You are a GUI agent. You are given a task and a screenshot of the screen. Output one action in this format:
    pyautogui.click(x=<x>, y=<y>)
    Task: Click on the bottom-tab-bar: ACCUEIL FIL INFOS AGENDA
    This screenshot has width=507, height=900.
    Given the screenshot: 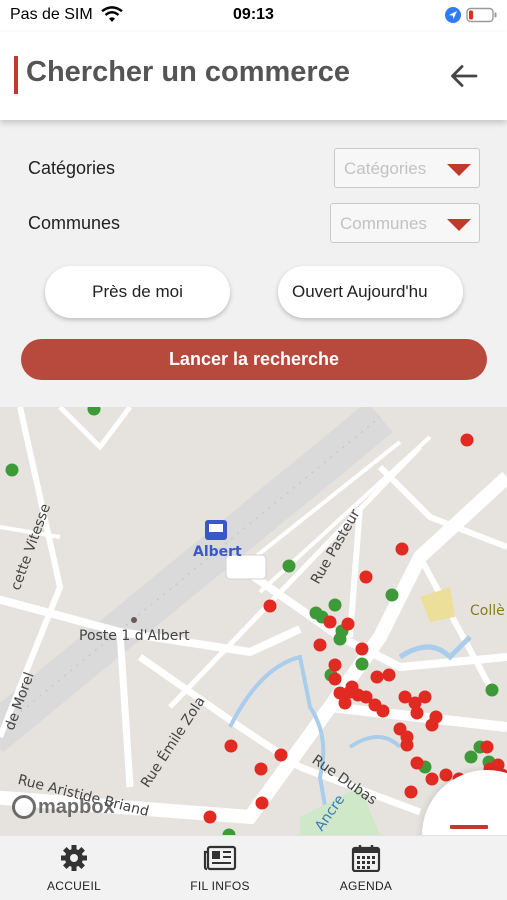 What is the action you would take?
    pyautogui.click(x=253, y=867)
    